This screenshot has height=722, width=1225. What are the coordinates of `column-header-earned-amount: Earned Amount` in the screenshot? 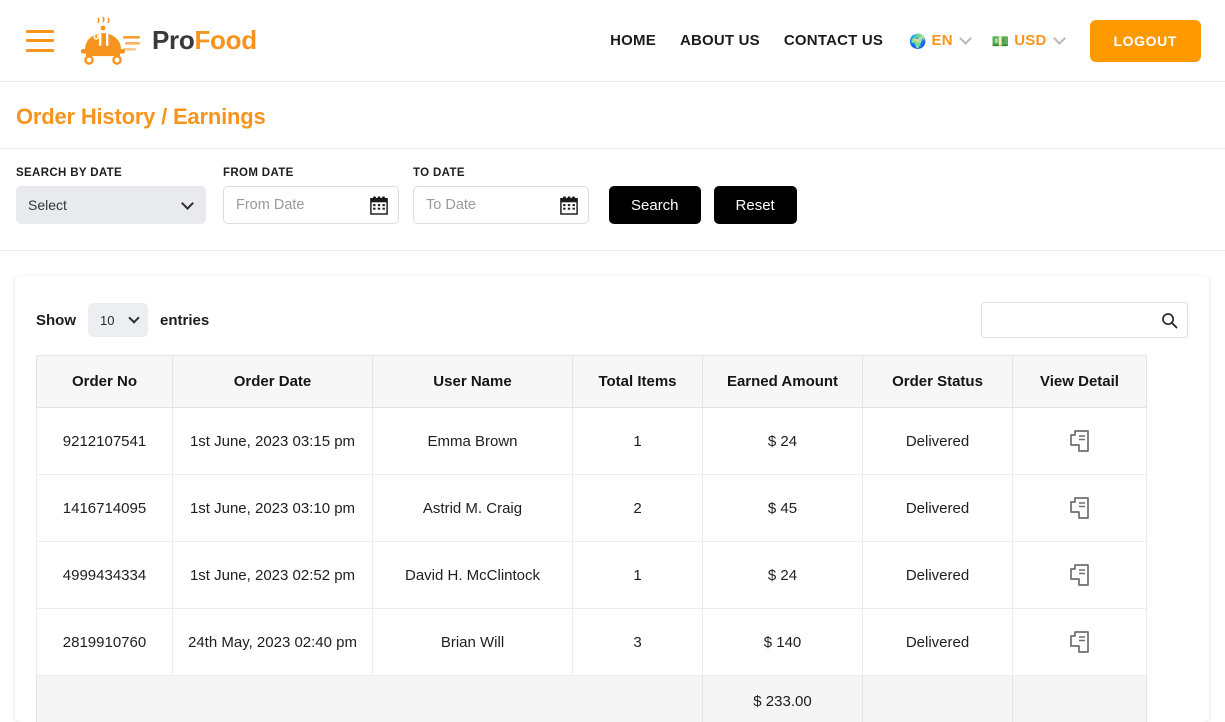 It's located at (782, 381).